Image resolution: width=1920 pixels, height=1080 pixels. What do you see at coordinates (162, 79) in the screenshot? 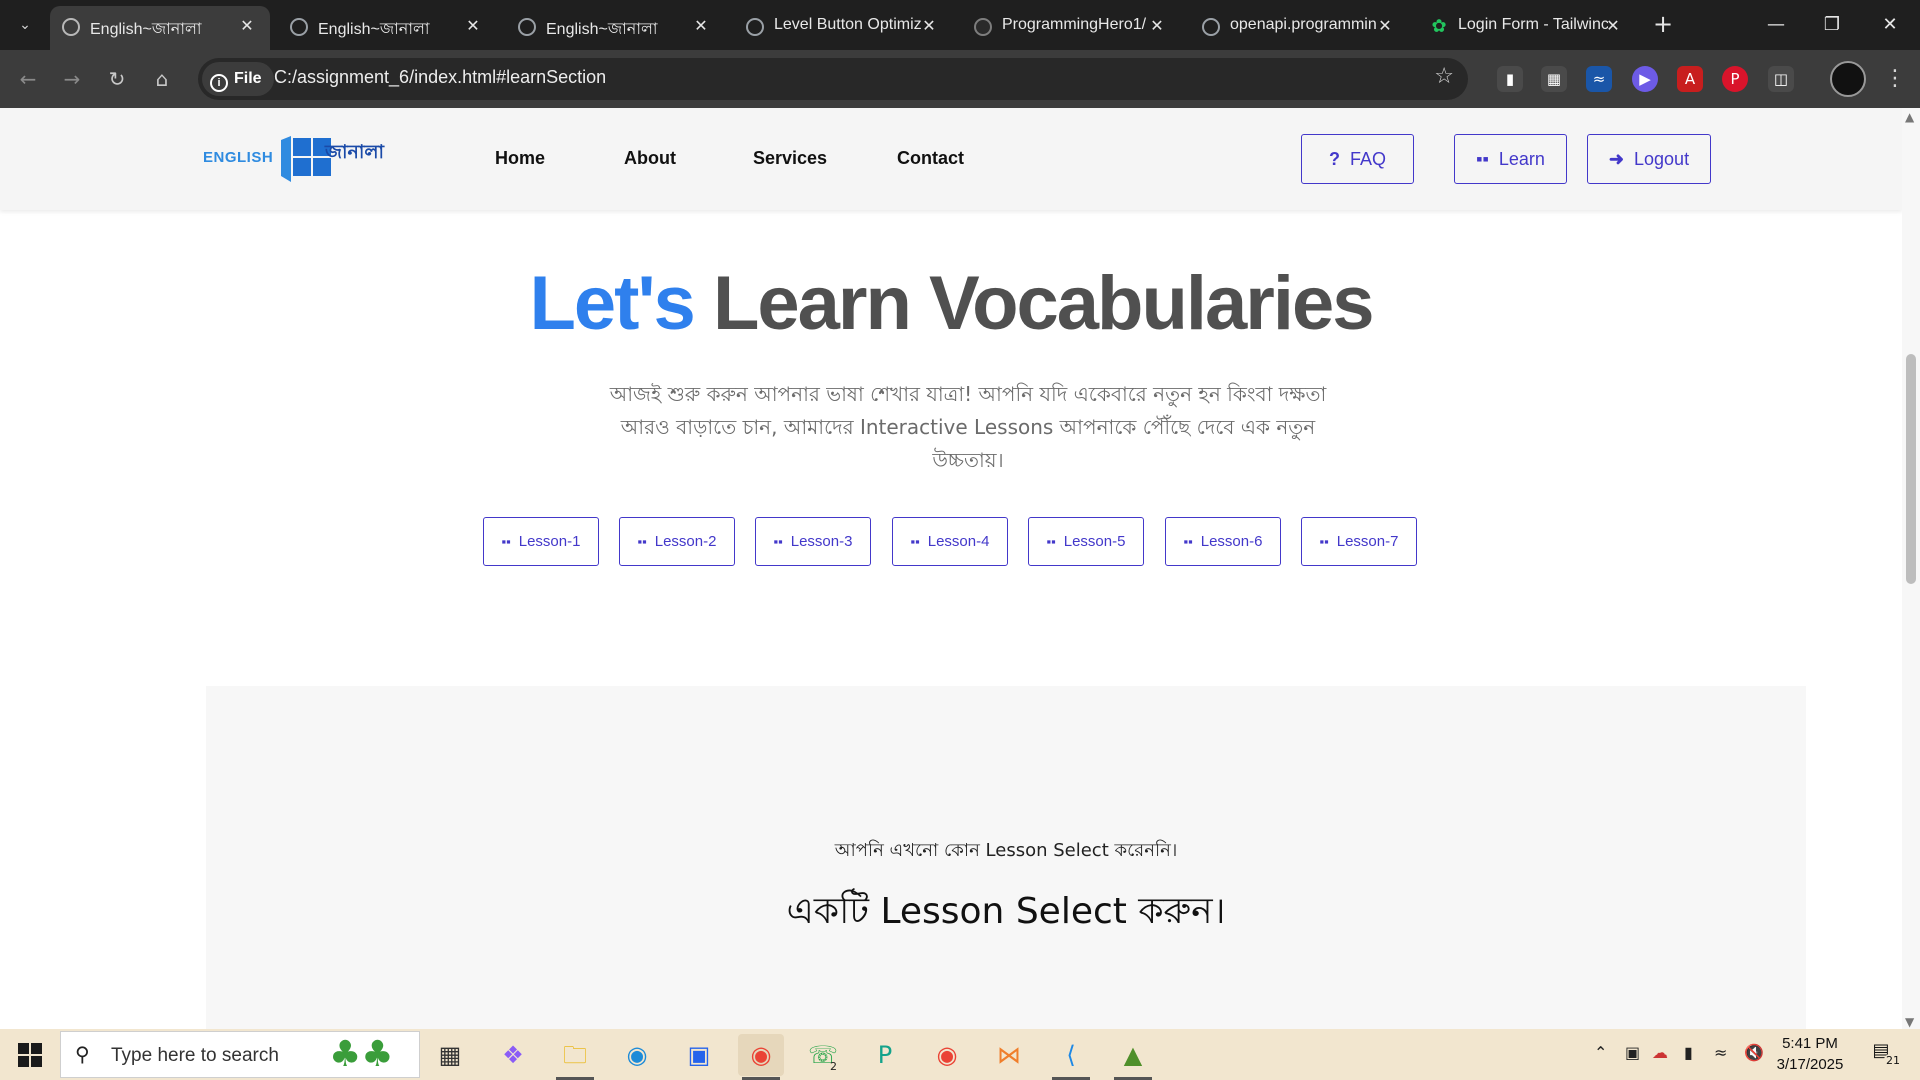
I see `home-icon: ⌂` at bounding box center [162, 79].